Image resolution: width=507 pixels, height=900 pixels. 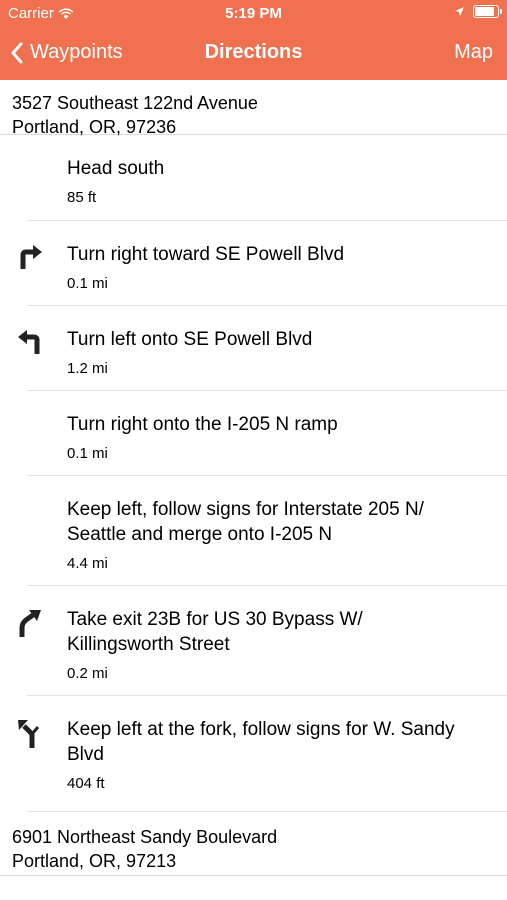 I want to click on step-distance: 85 ft, so click(x=82, y=197).